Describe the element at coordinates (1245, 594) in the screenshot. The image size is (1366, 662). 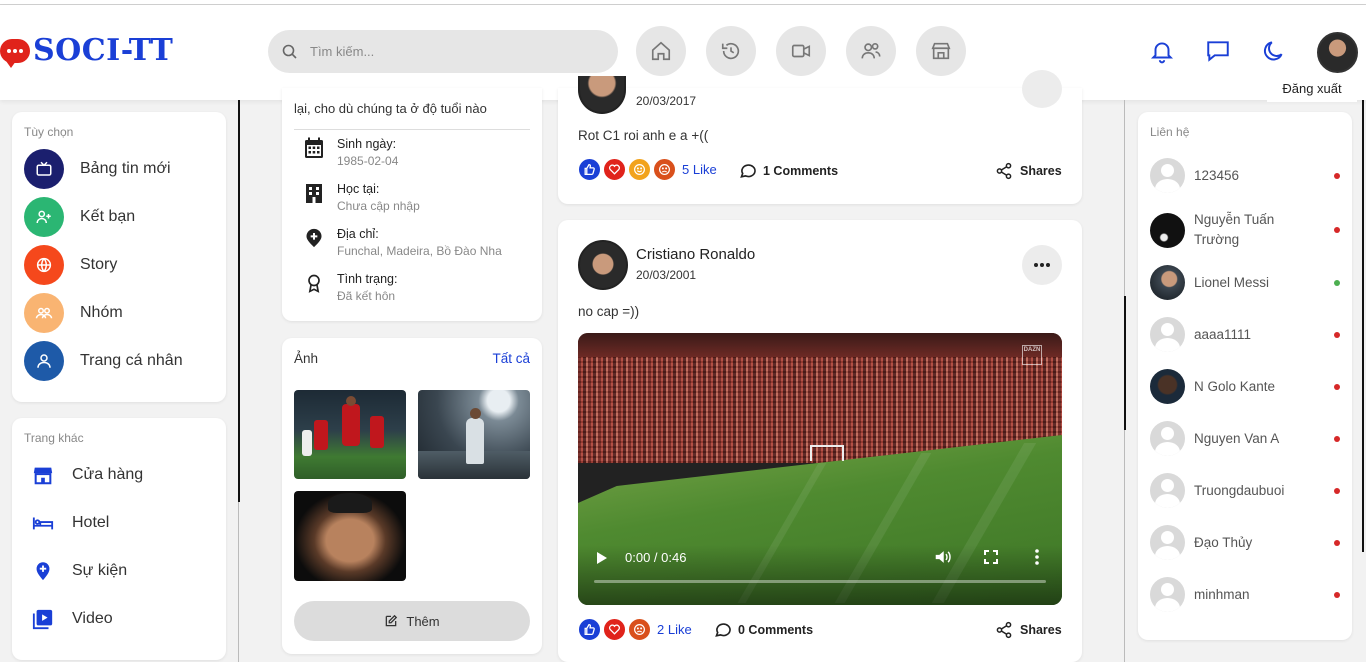
I see `contact-item: minhman` at that location.